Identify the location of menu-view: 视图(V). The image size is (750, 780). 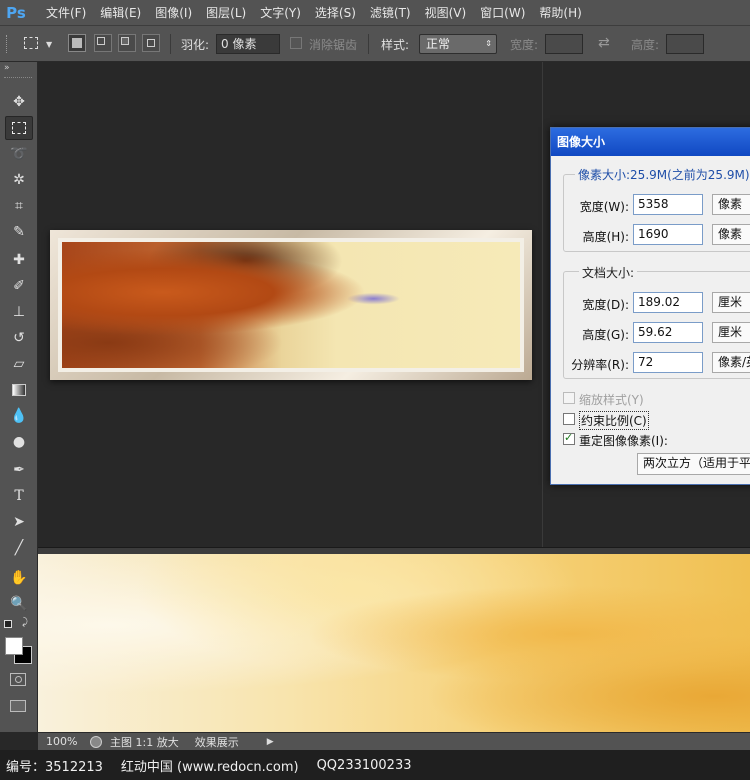
(446, 12).